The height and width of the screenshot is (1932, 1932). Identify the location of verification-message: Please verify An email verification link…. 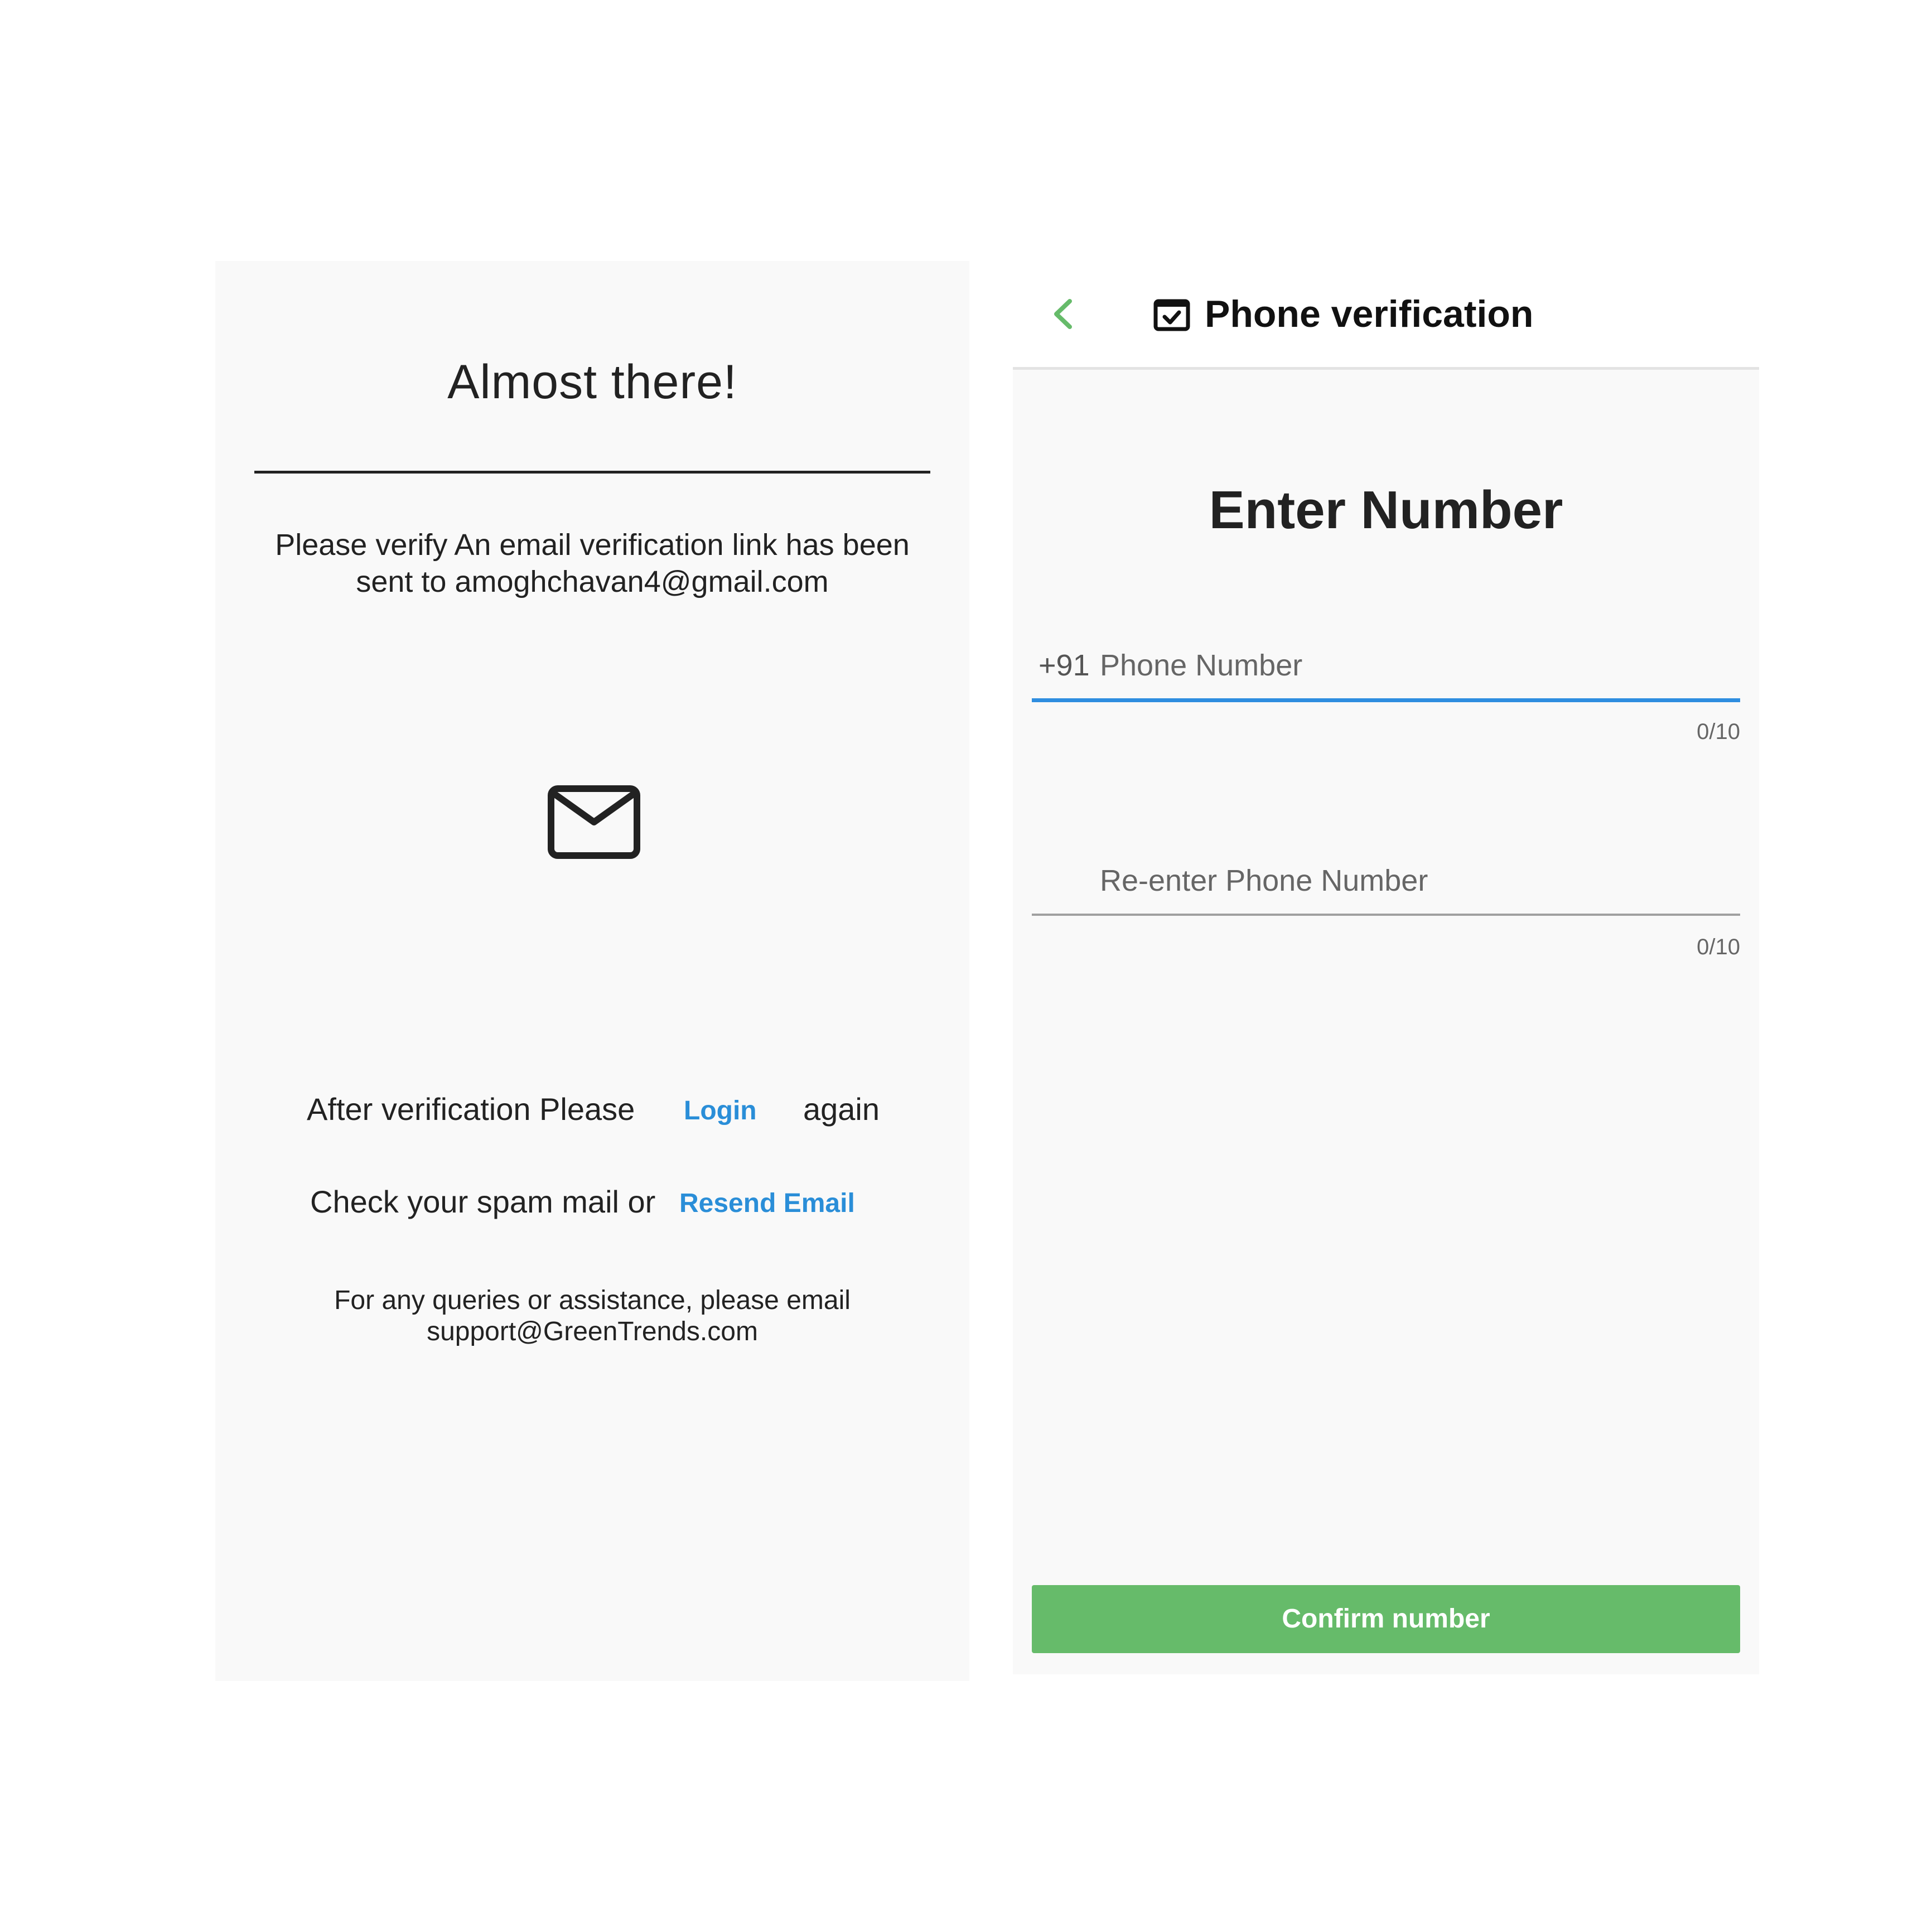
(592, 563).